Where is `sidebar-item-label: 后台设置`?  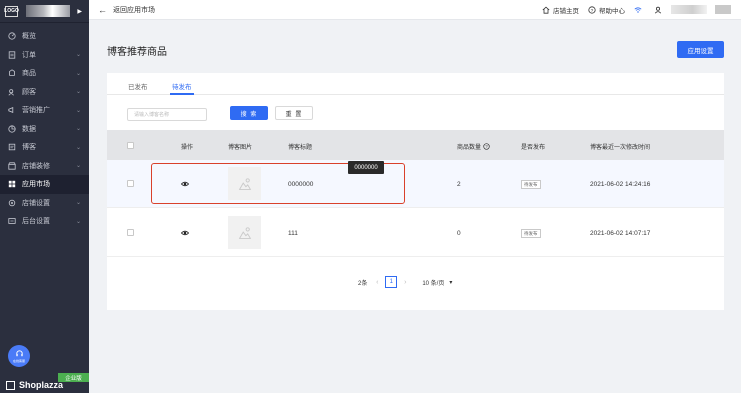
sidebar-item-label: 后台设置 is located at coordinates (36, 222).